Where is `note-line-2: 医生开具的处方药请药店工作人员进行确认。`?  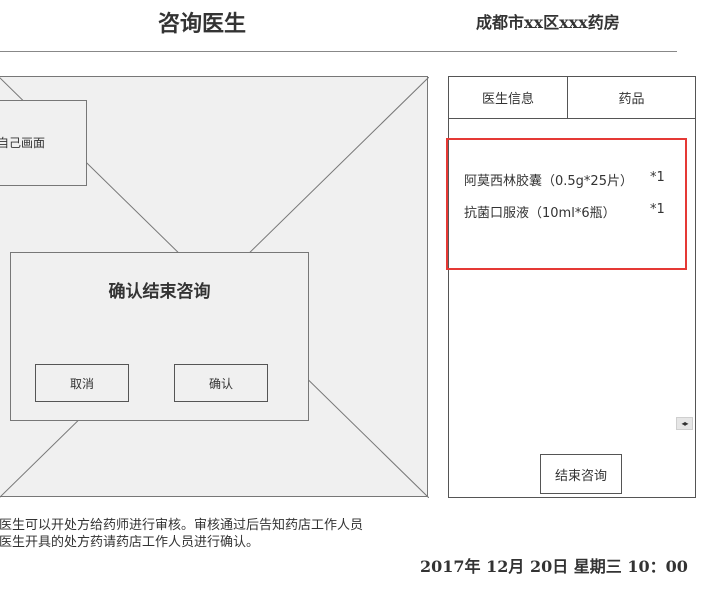
note-line-2: 医生开具的处方药请药店工作人员进行确认。 is located at coordinates (130, 542).